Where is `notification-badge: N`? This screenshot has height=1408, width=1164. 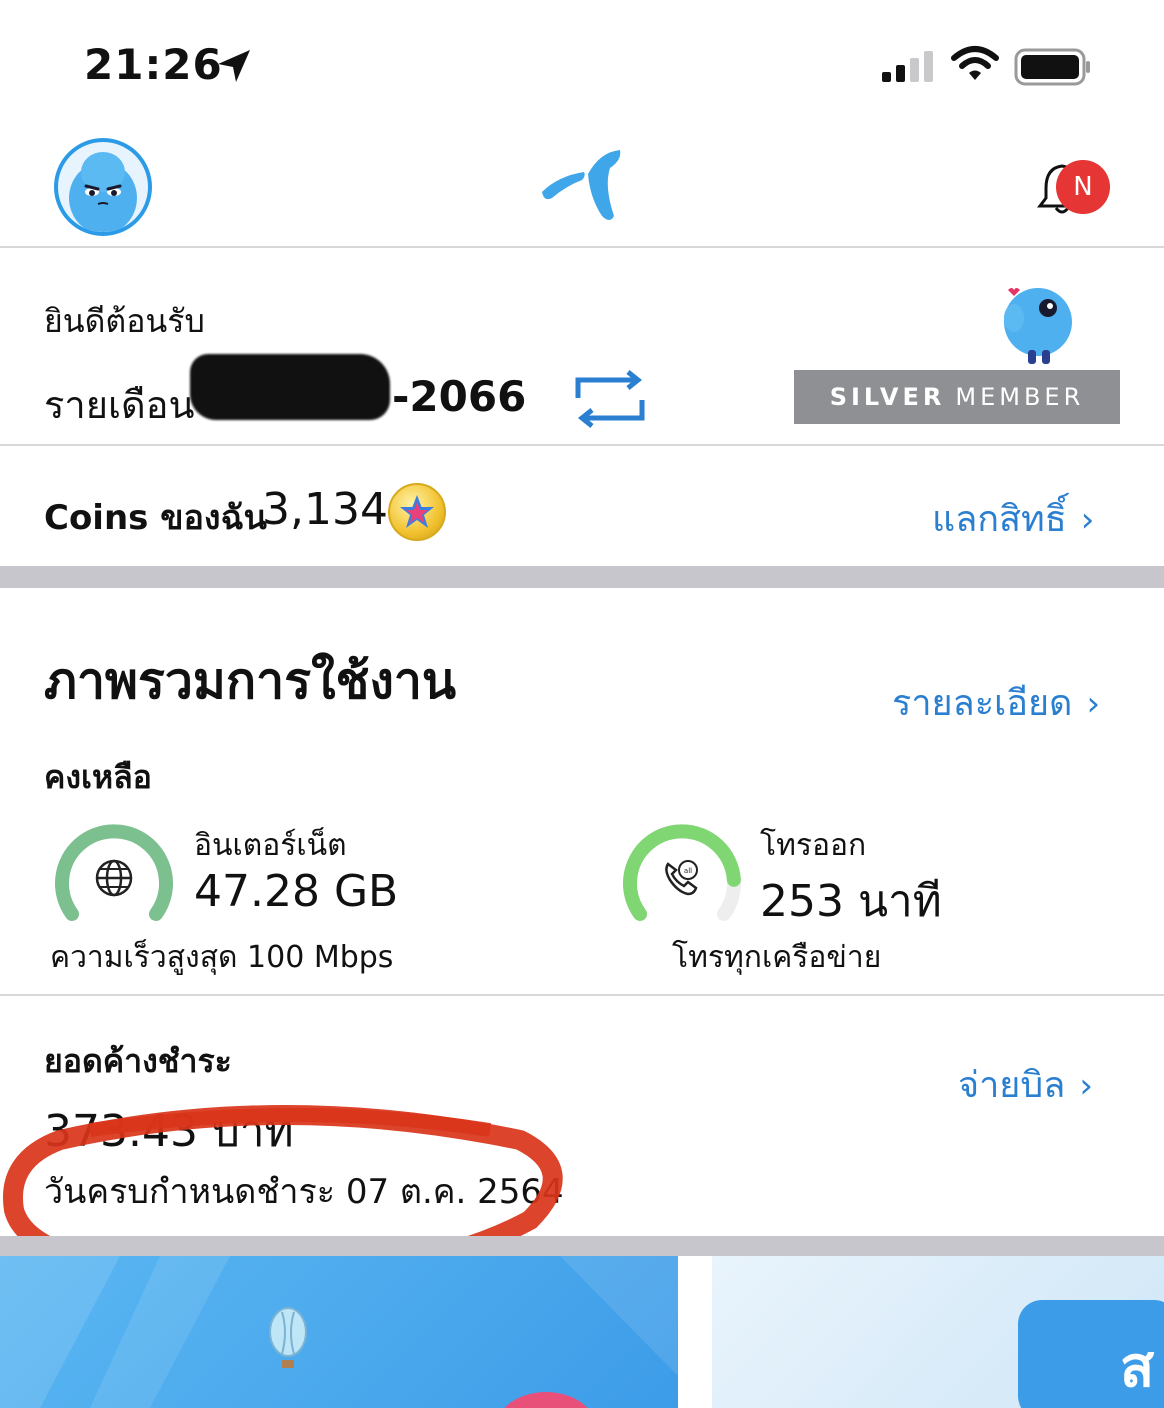
notification-badge: N is located at coordinates (1083, 187).